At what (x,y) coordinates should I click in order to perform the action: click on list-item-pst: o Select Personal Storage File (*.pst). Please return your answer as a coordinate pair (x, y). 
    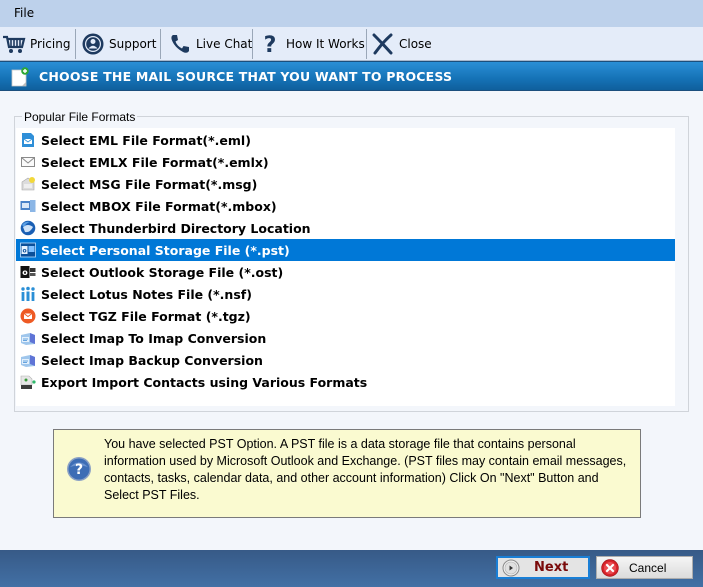
    Looking at the image, I should click on (345, 250).